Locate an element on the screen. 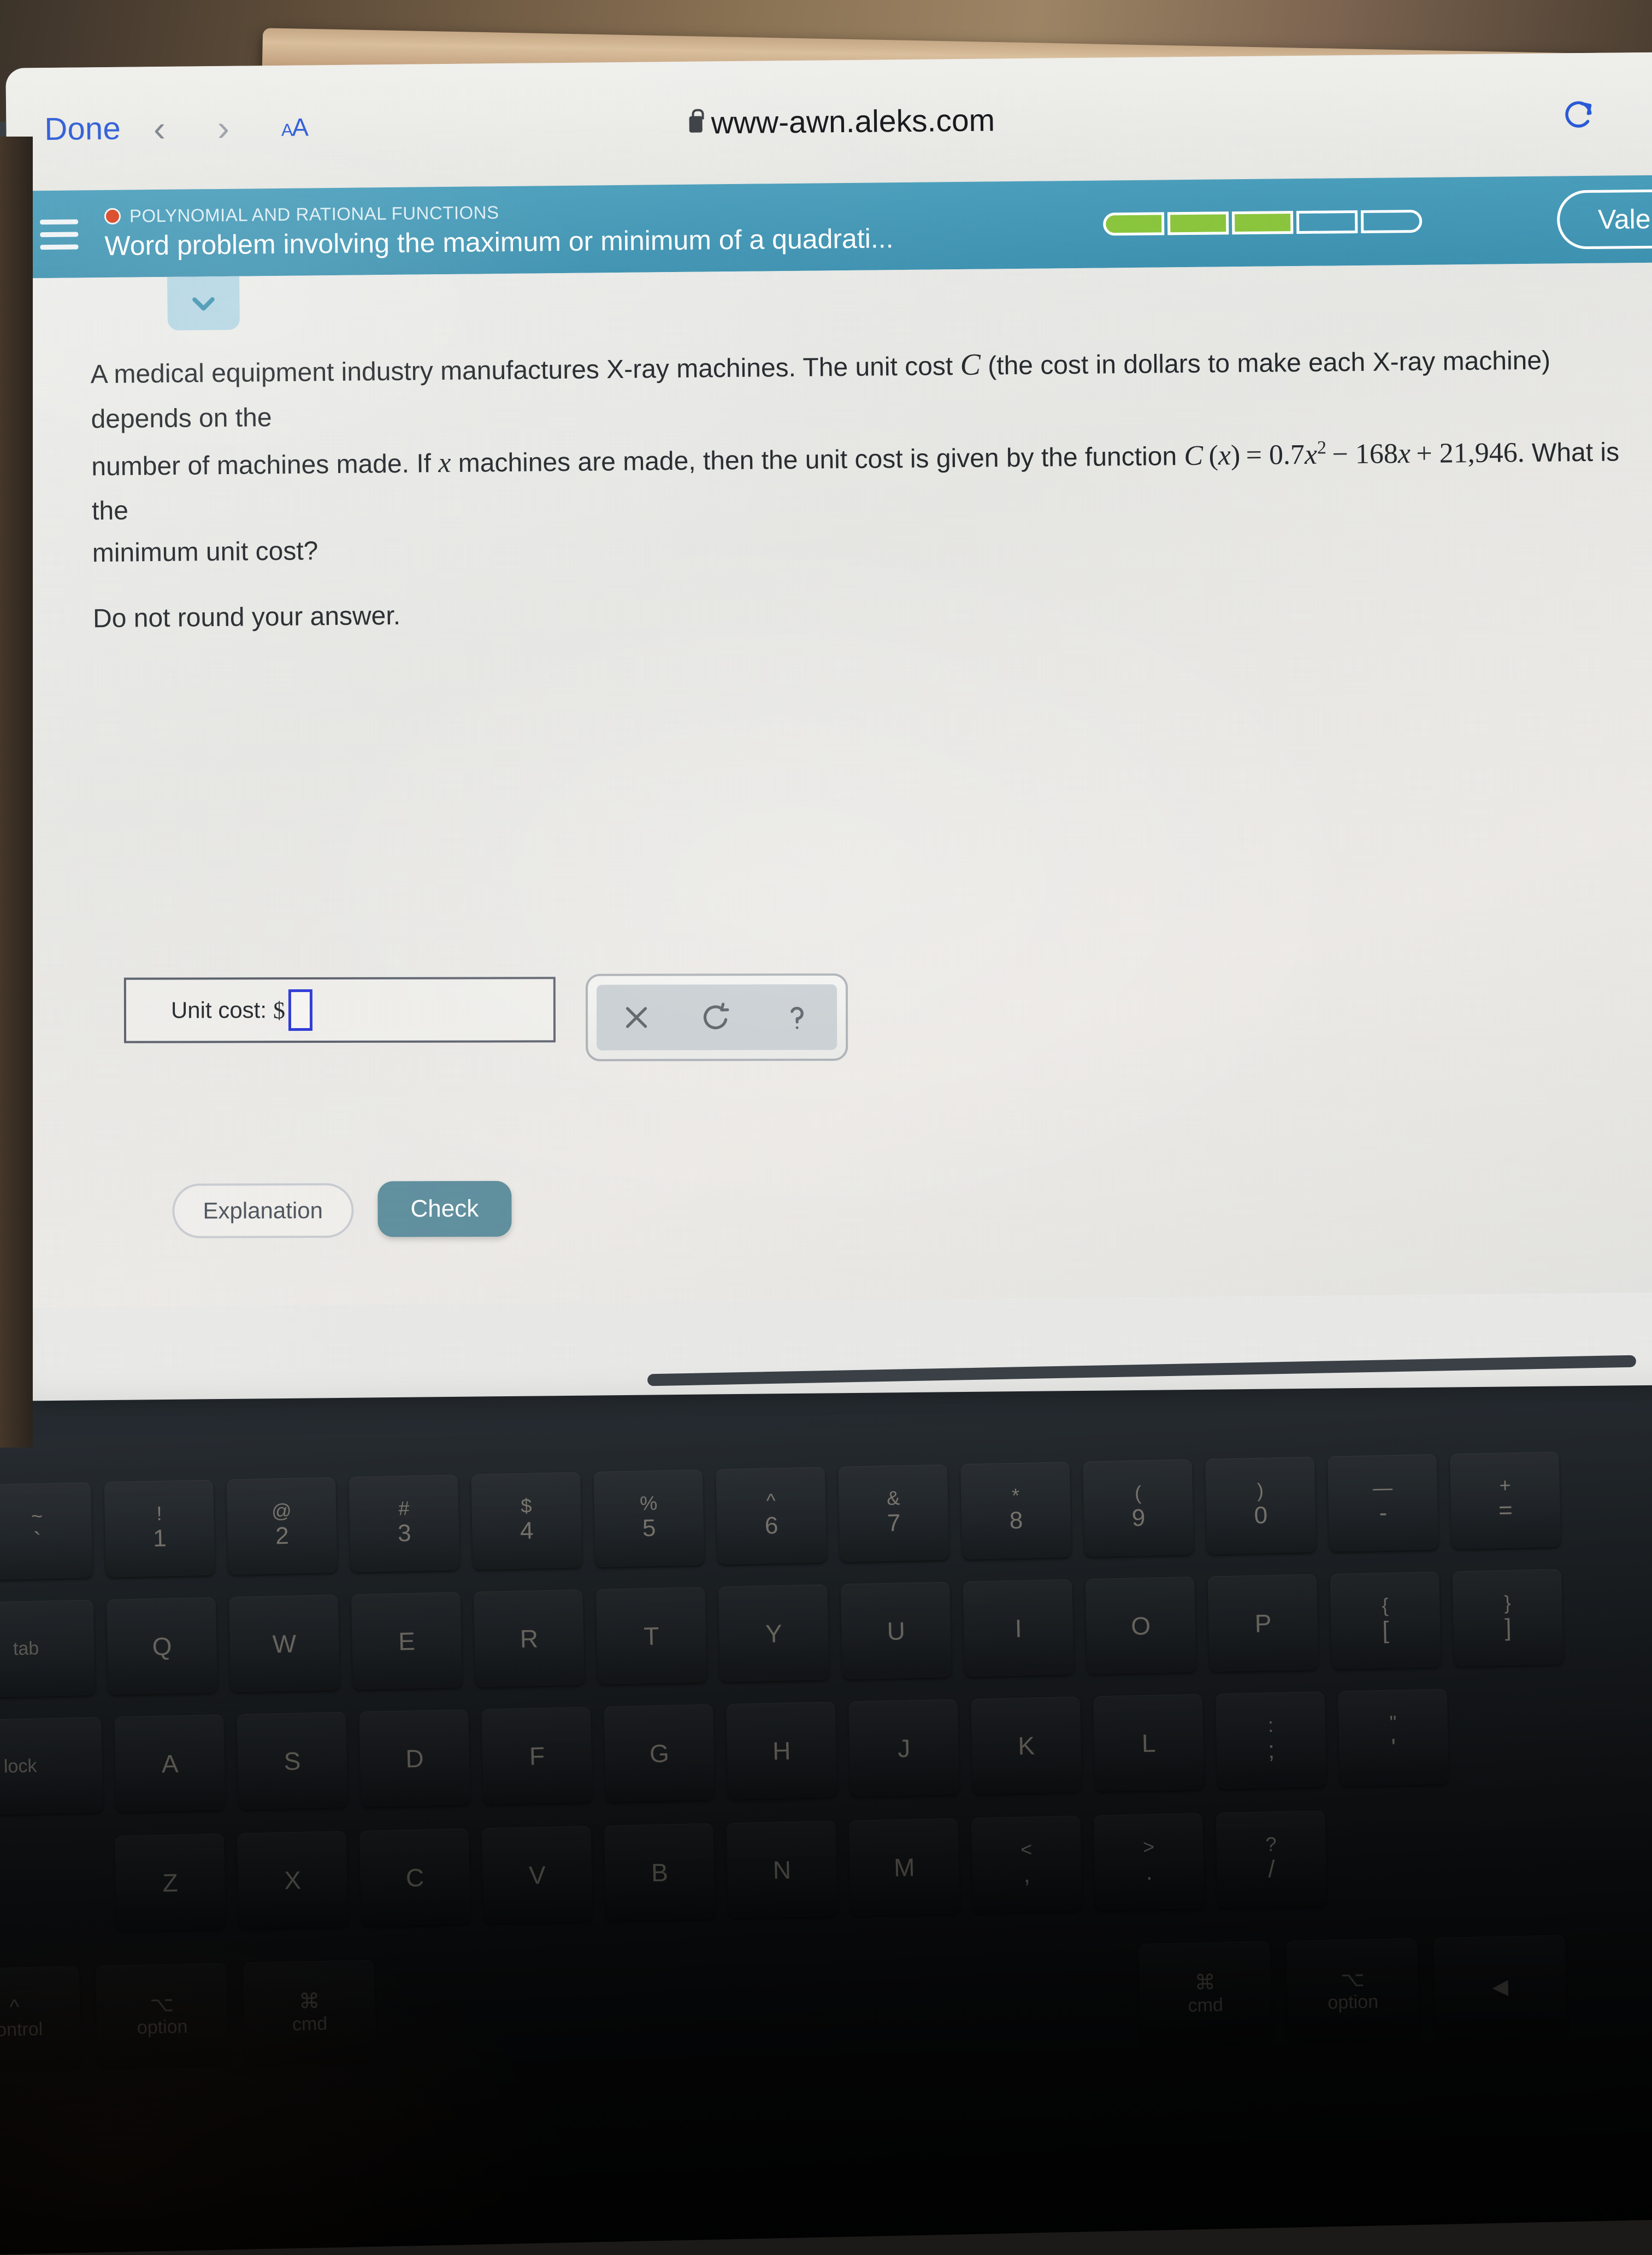 The image size is (1652, 2255). key--: —- is located at coordinates (1383, 1503).